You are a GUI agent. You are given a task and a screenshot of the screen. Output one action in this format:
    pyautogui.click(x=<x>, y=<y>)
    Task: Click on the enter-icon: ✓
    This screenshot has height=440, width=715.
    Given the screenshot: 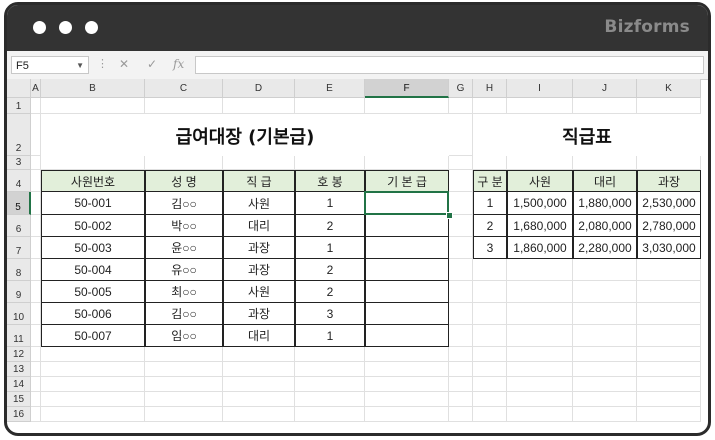 What is the action you would take?
    pyautogui.click(x=152, y=64)
    